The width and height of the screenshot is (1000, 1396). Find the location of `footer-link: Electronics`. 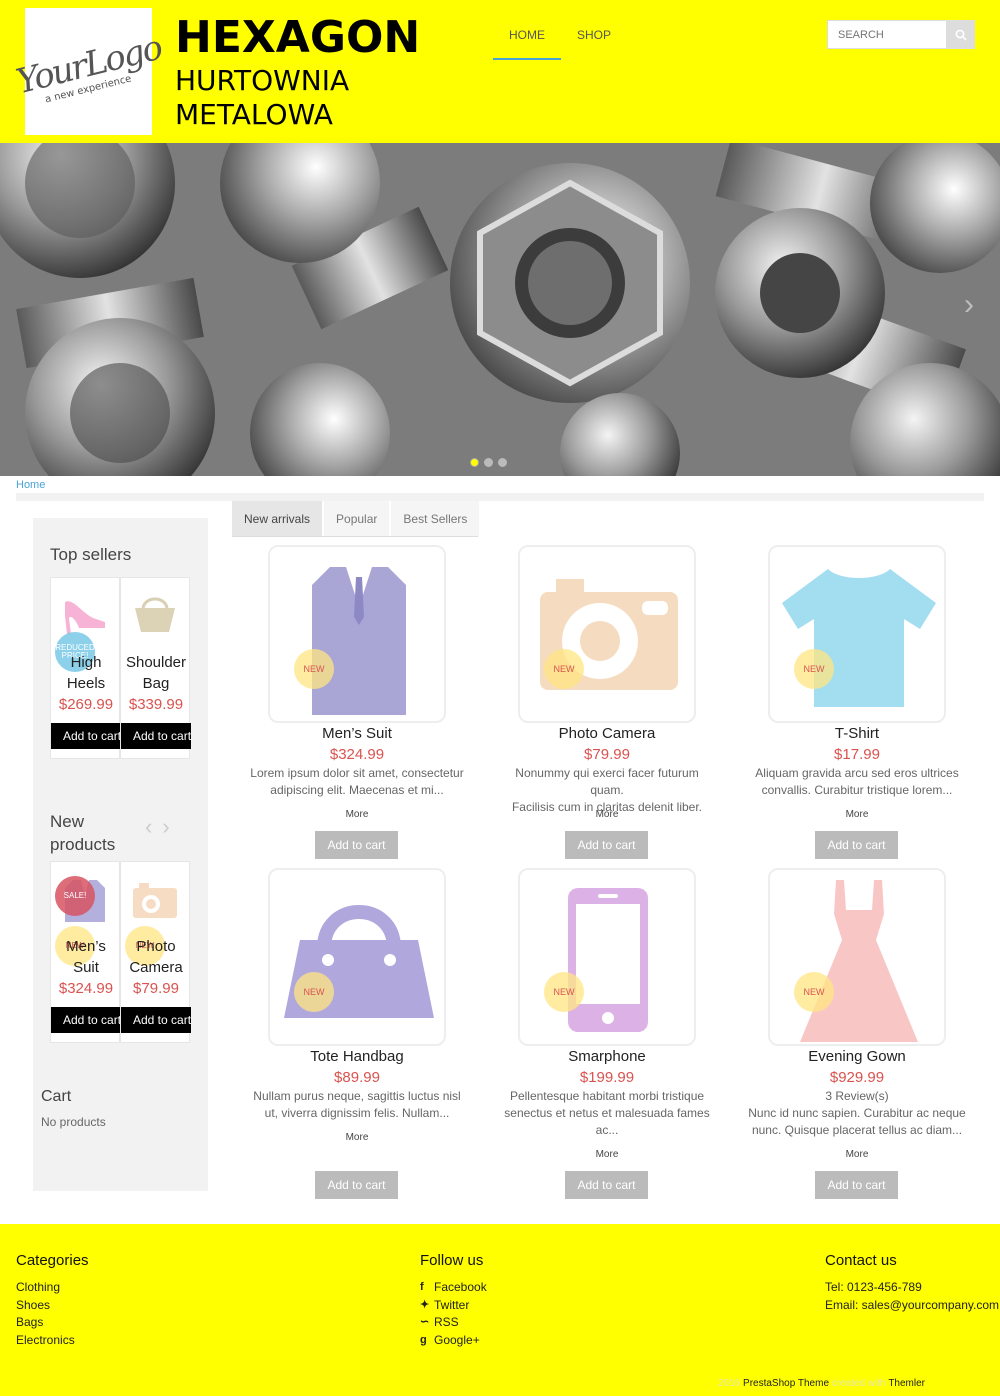

footer-link: Electronics is located at coordinates (52, 1341).